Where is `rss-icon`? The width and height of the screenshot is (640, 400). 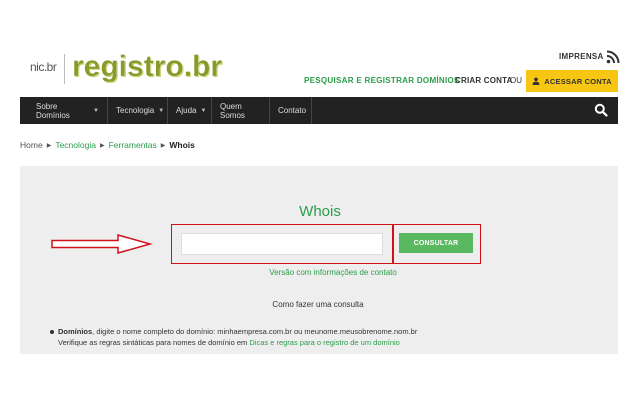
rss-icon is located at coordinates (613, 57).